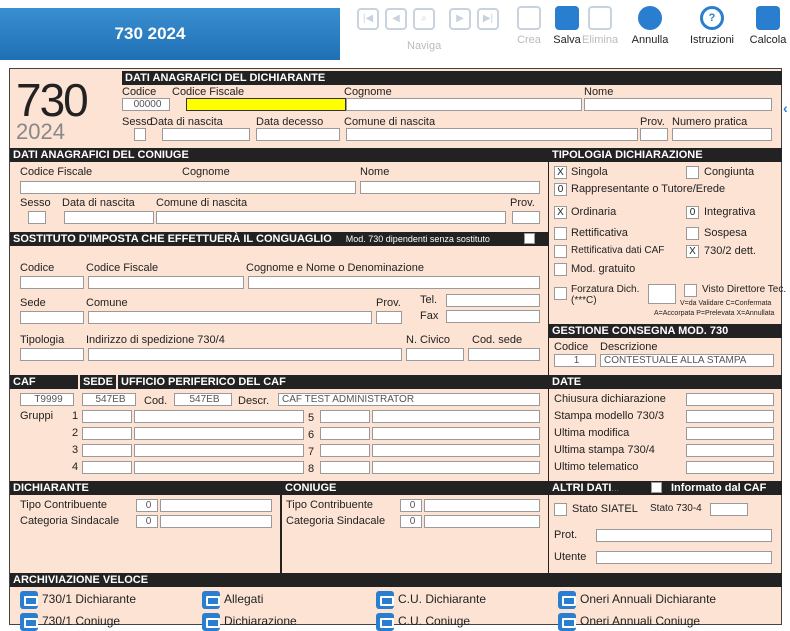  I want to click on prot-label: Prot., so click(566, 535).